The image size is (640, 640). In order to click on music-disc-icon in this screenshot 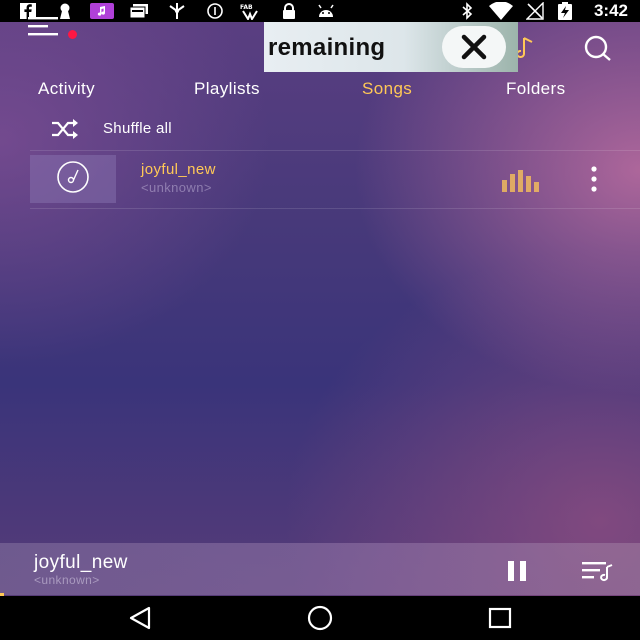, I will do `click(73, 179)`.